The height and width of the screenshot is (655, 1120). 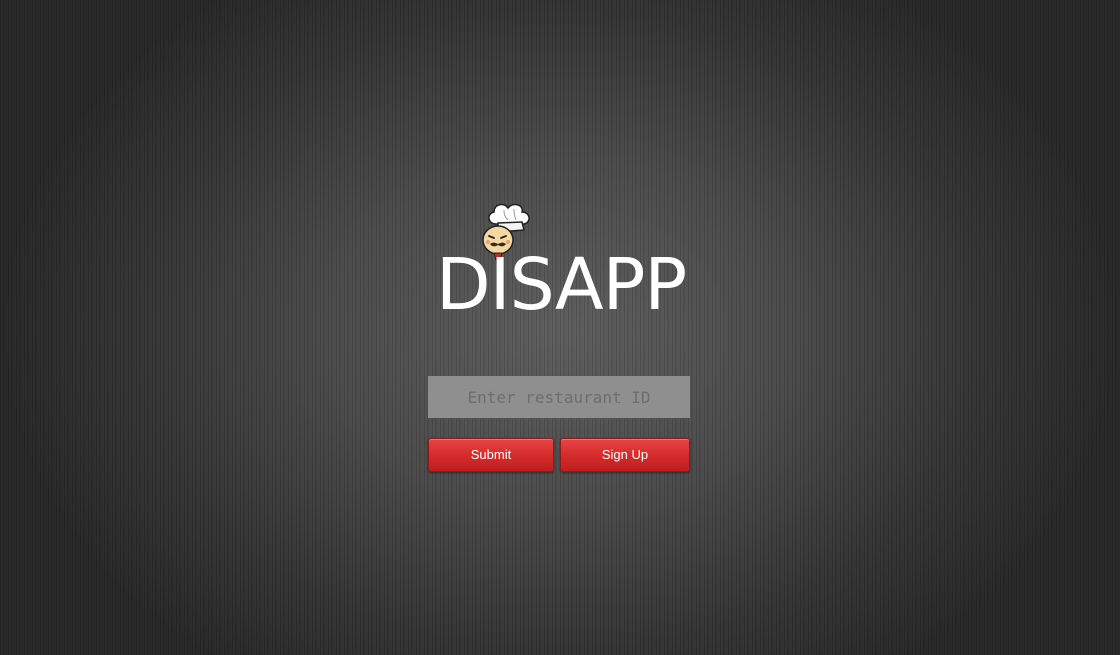 I want to click on app-logo-text: DISAPP, so click(x=561, y=284).